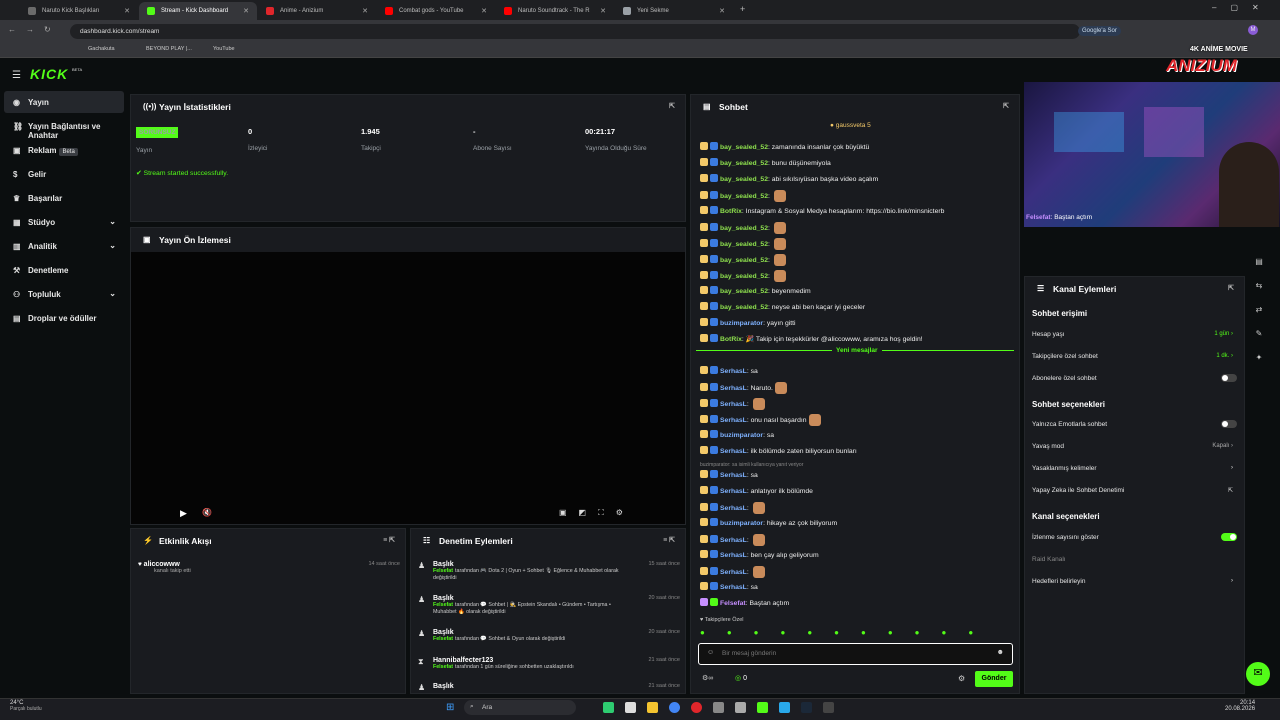 The image size is (1280, 720). What do you see at coordinates (16, 75) in the screenshot?
I see `menu-icon: ☰` at bounding box center [16, 75].